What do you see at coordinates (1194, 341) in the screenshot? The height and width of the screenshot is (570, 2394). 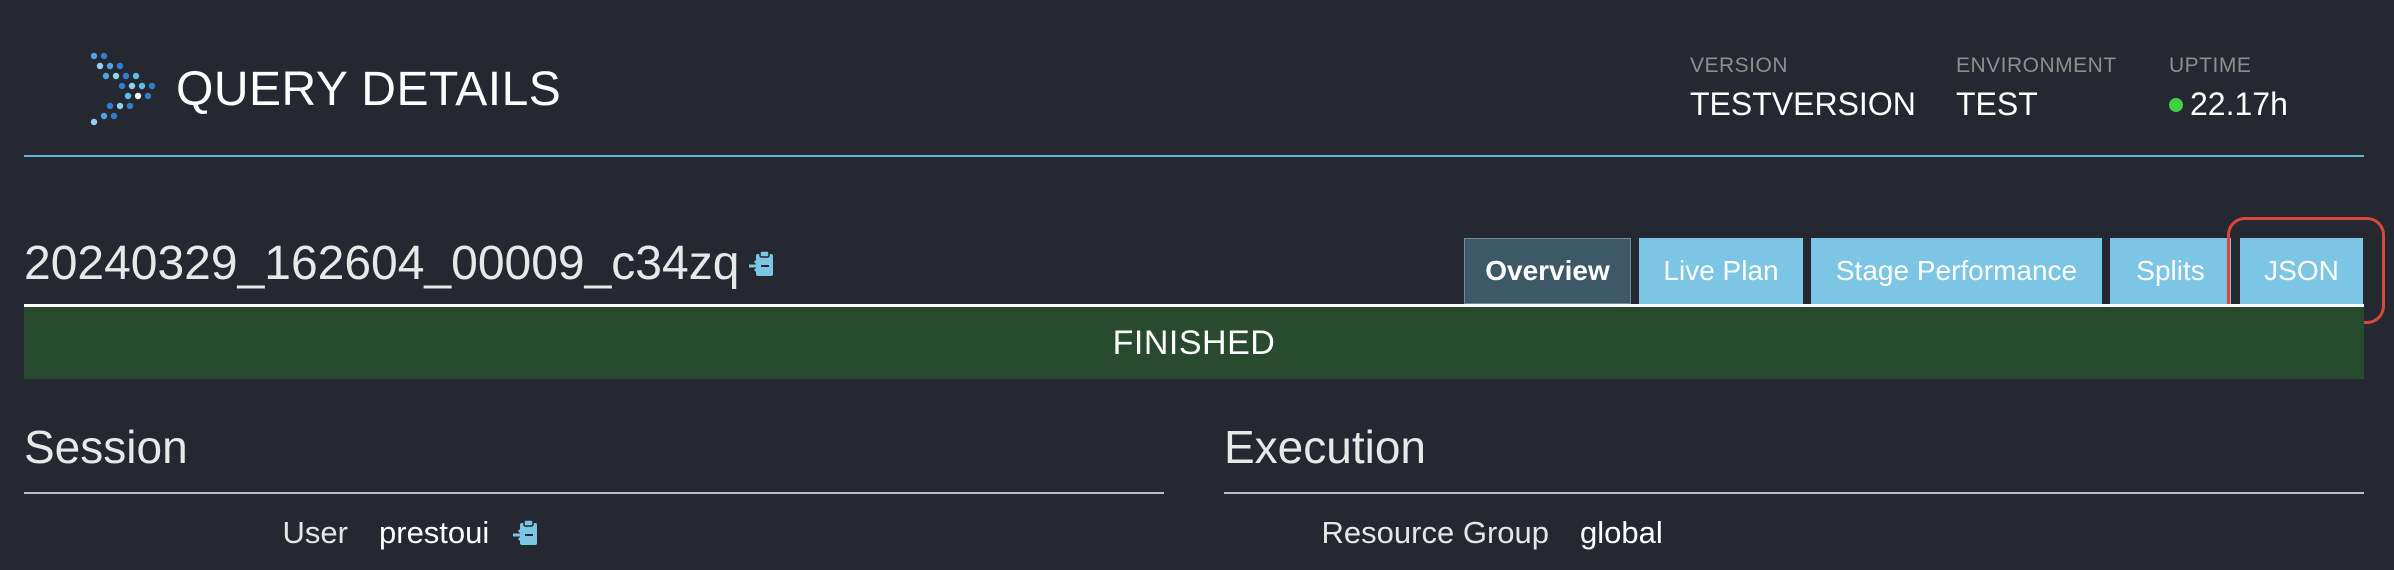 I see `query-state-bar: FINISHED` at bounding box center [1194, 341].